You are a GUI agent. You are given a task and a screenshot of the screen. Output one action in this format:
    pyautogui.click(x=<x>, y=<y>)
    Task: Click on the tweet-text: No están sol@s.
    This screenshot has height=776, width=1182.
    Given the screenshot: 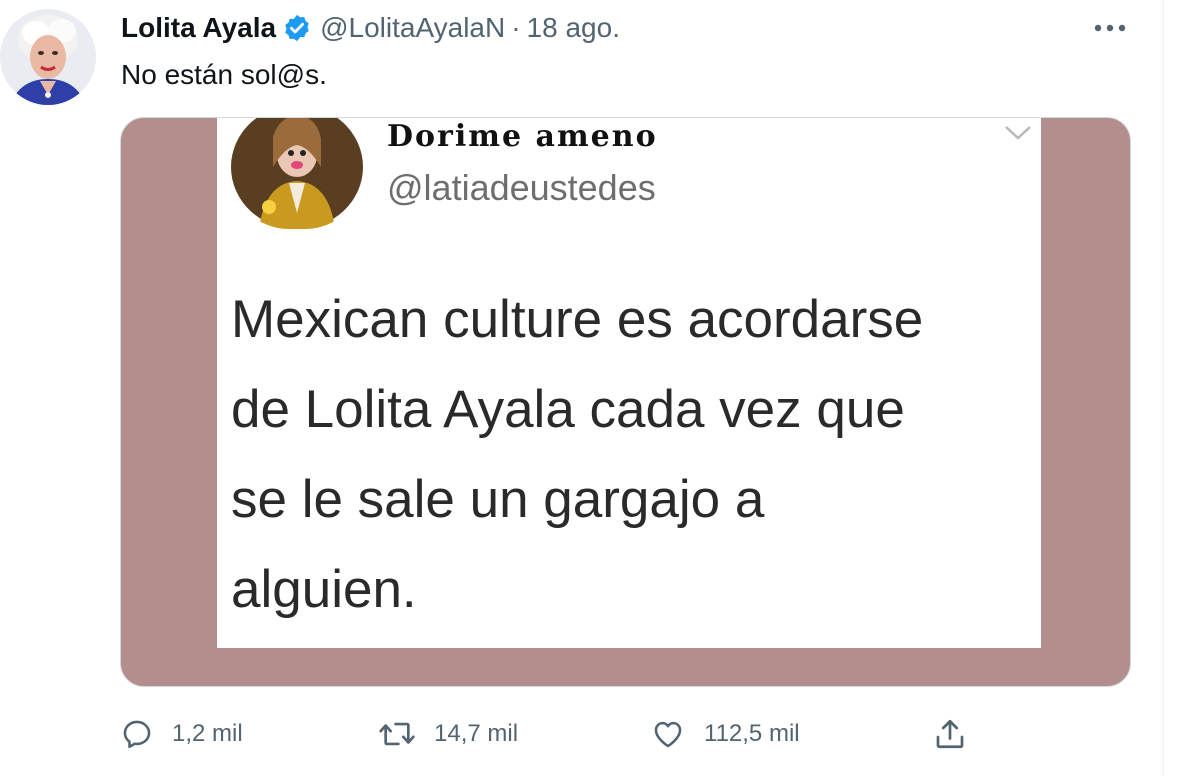 What is the action you would take?
    pyautogui.click(x=224, y=74)
    